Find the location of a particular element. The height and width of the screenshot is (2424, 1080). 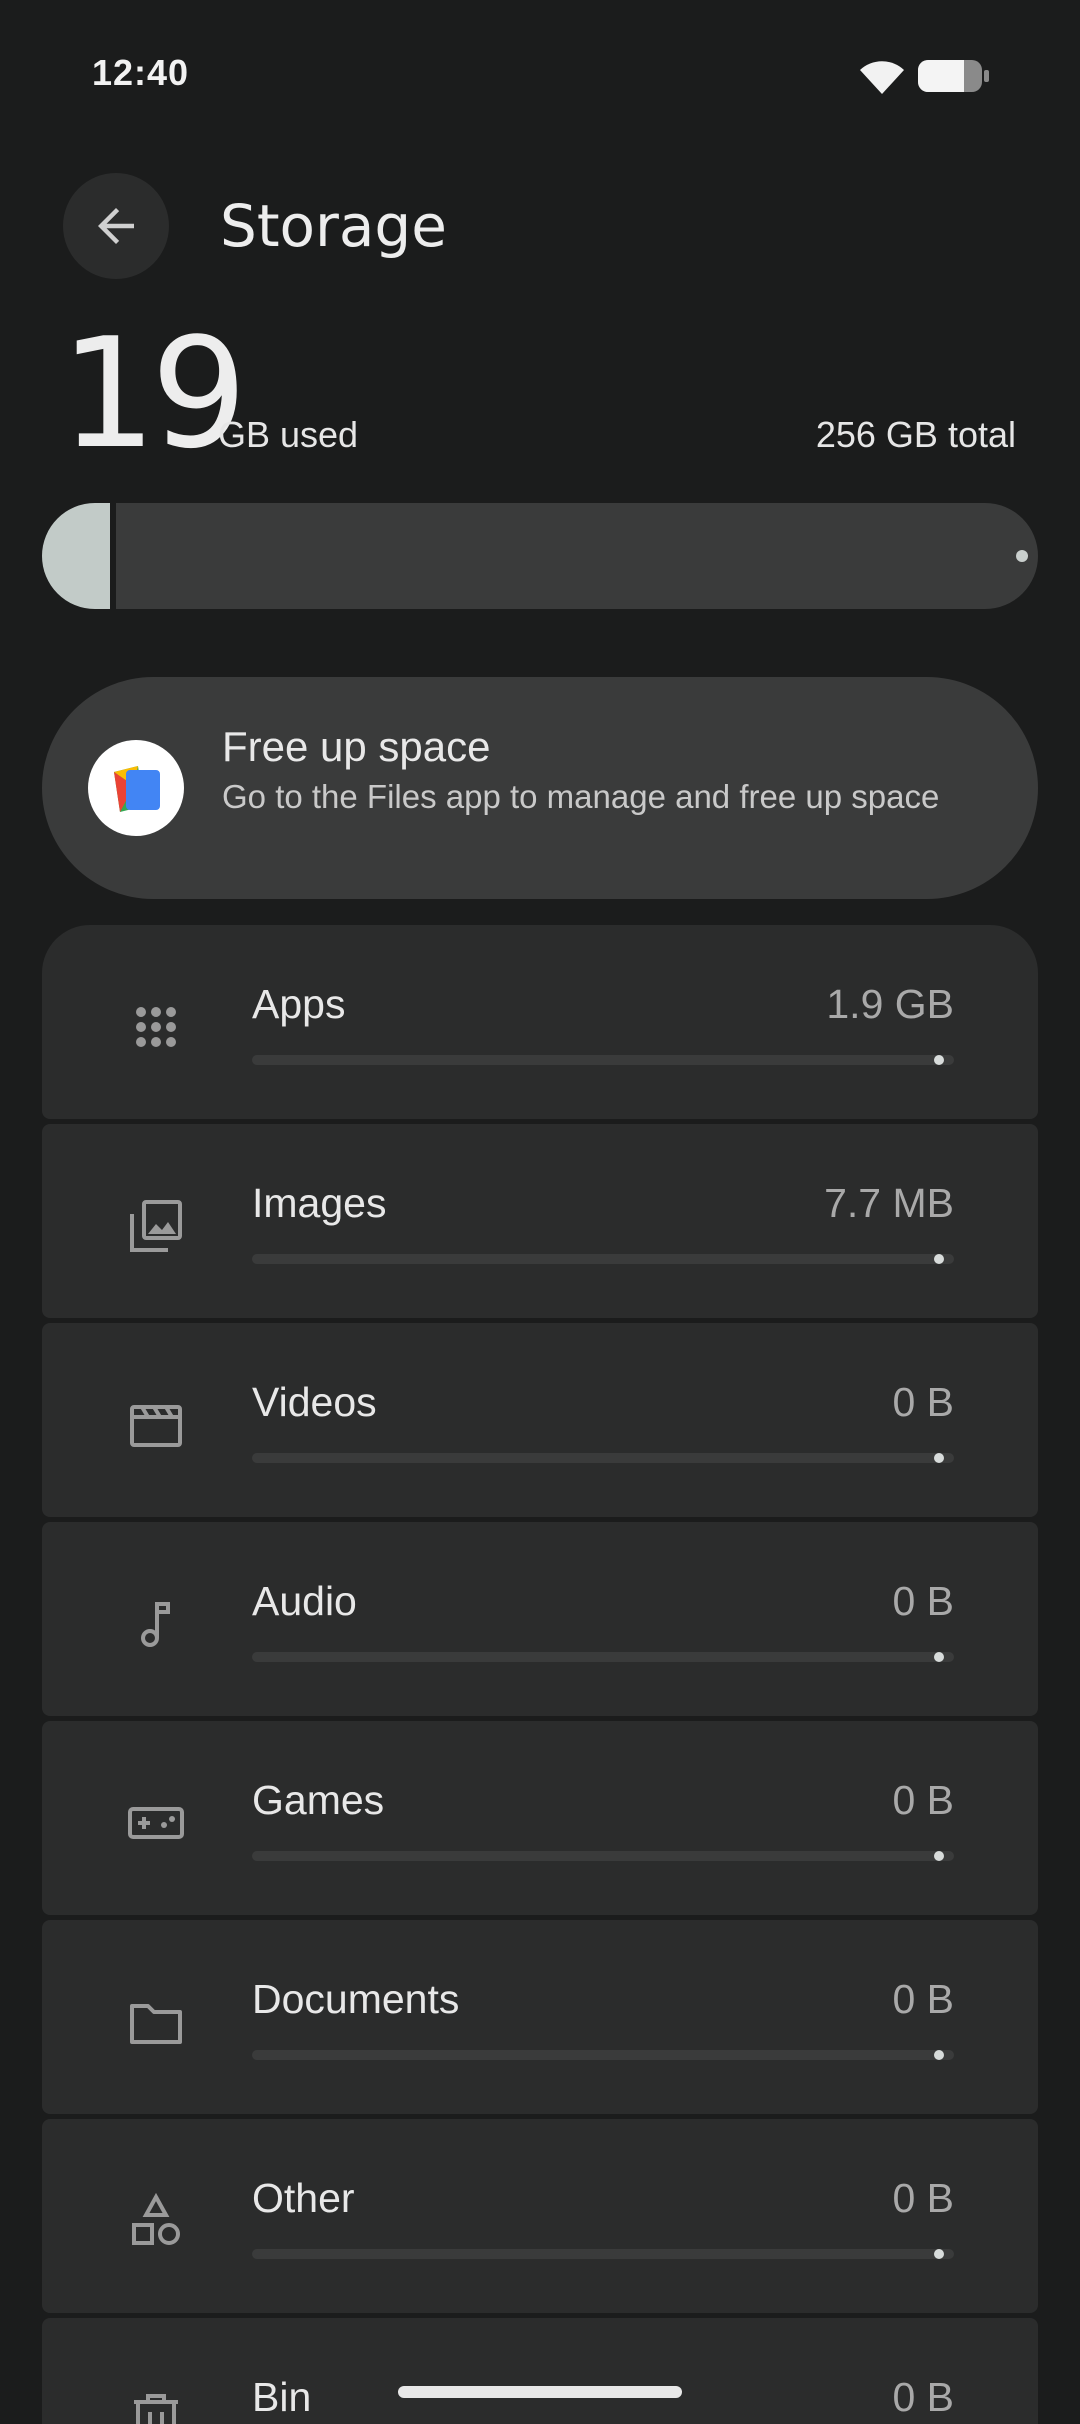

page-title: Storage is located at coordinates (333, 226).